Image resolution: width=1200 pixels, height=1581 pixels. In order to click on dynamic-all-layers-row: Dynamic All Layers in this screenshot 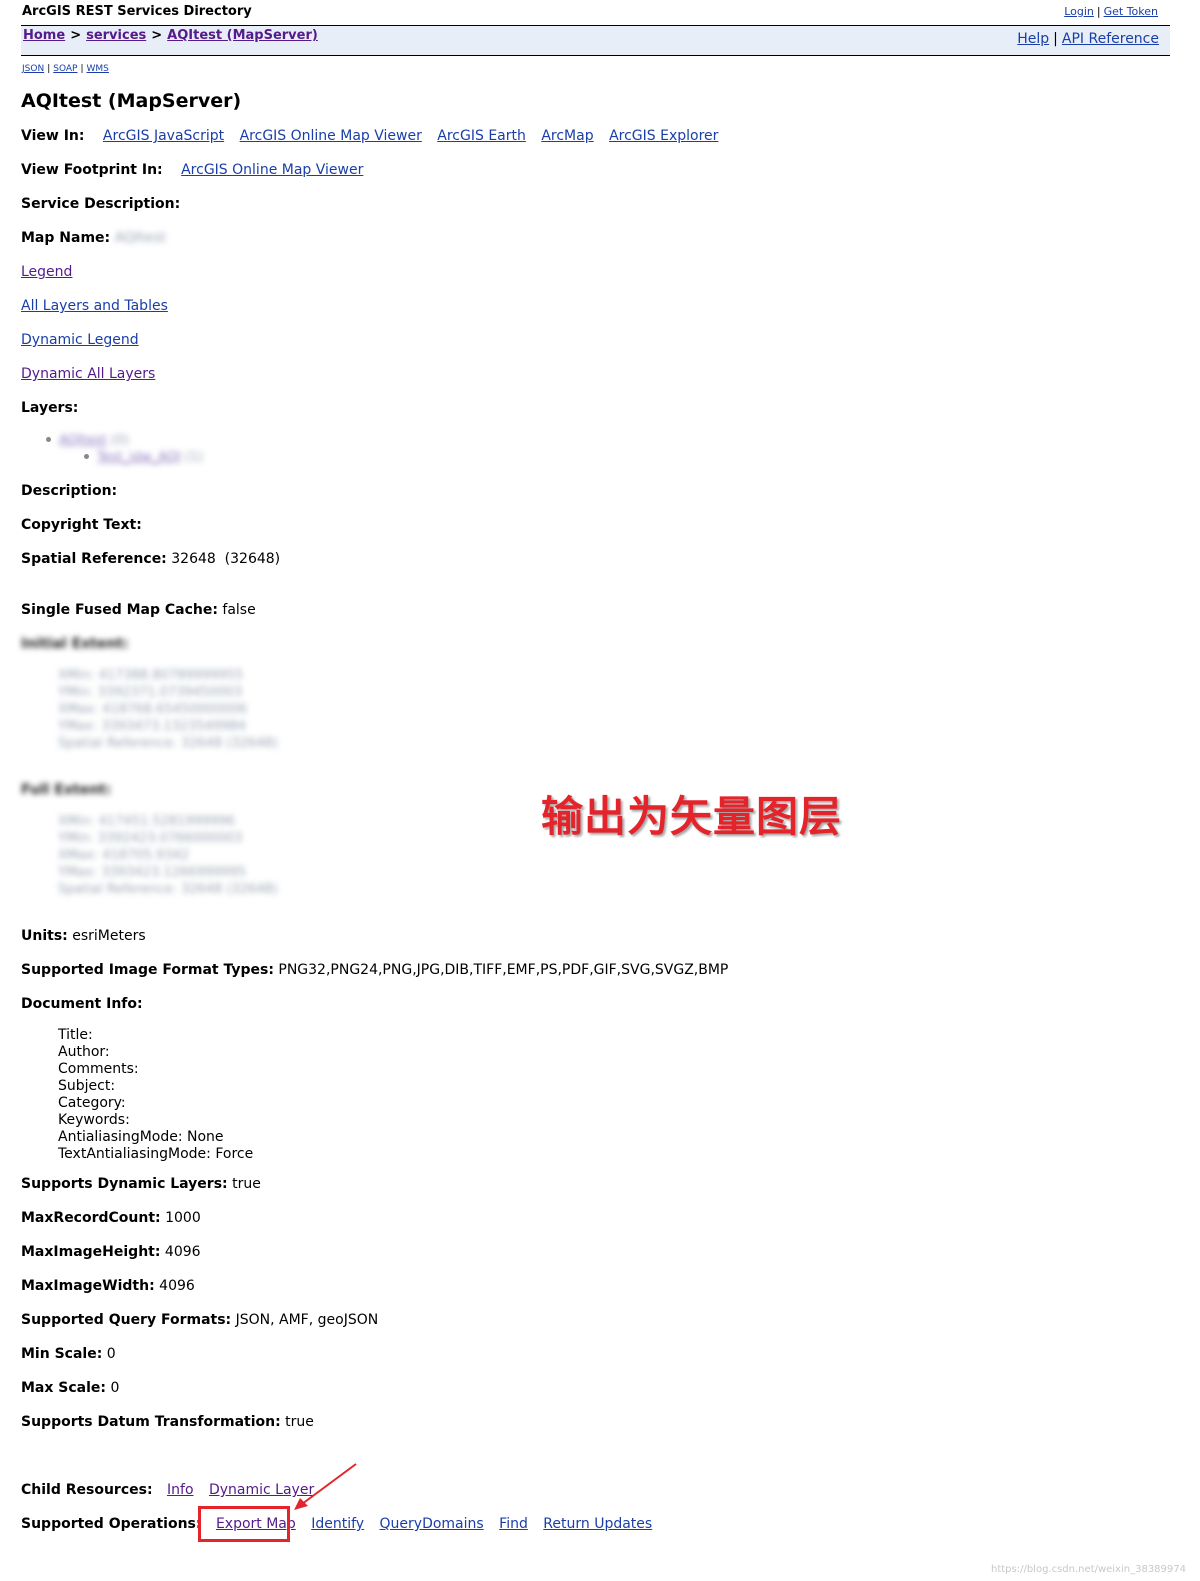, I will do `click(88, 374)`.